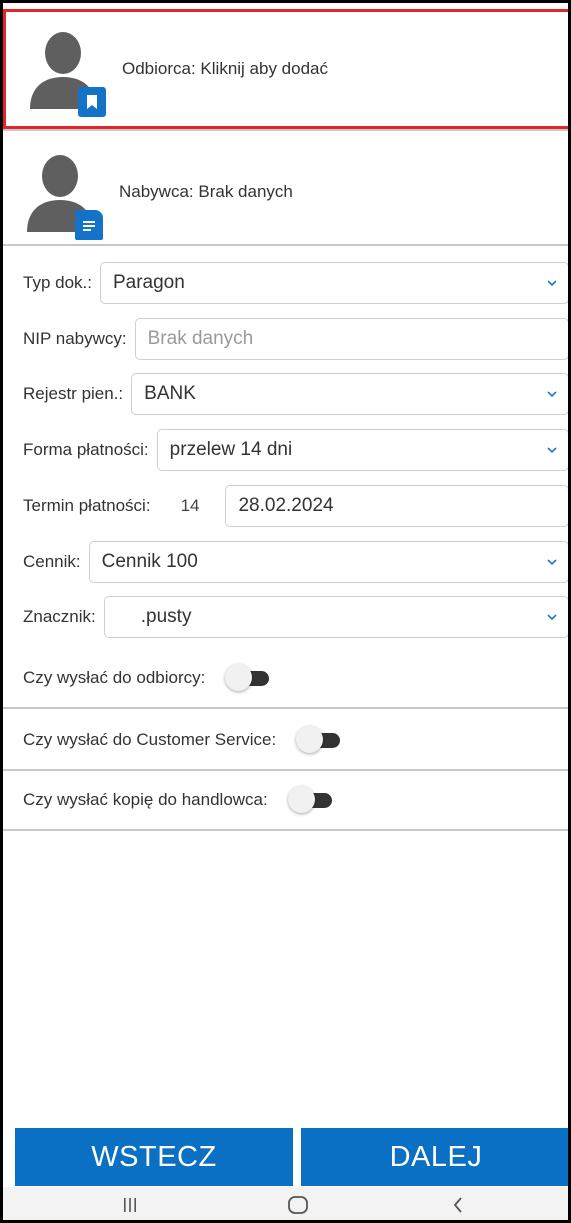  What do you see at coordinates (285, 679) in the screenshot?
I see `toggle-row-recipient: Czy wysłać do odbiorcy:` at bounding box center [285, 679].